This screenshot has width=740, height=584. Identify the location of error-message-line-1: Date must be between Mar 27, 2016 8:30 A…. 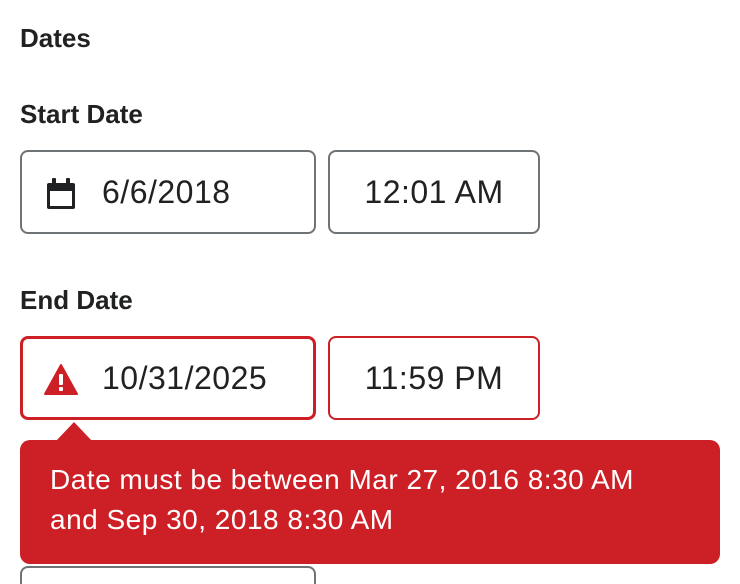
(342, 479).